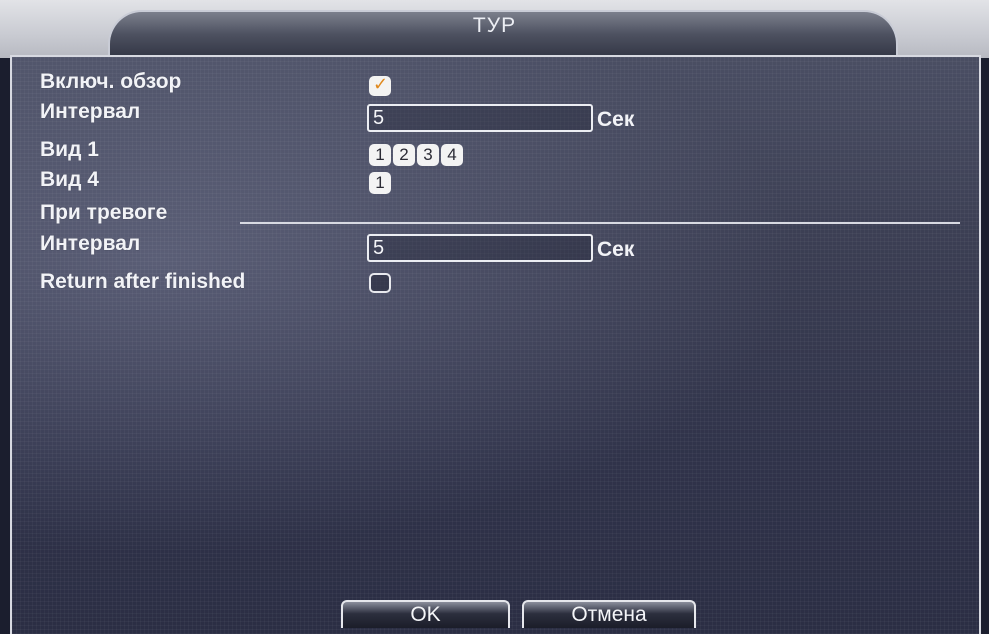  I want to click on checkmark-icon: ✓, so click(381, 84).